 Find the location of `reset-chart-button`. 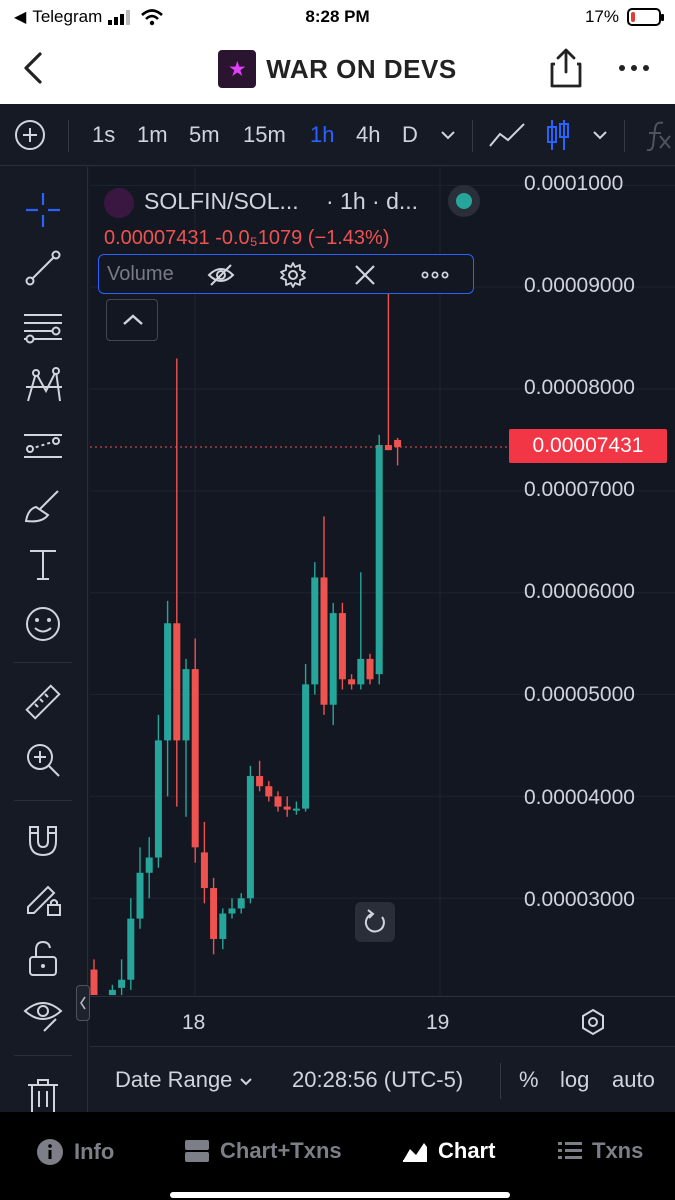

reset-chart-button is located at coordinates (375, 922).